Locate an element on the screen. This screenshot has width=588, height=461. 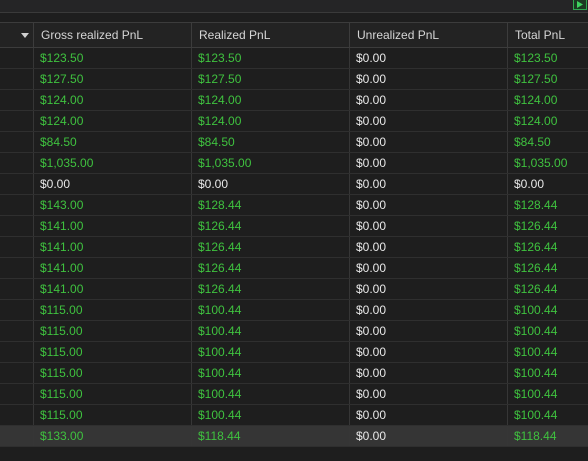
gross-realized-pnl-cell: $0.00 is located at coordinates (113, 184).